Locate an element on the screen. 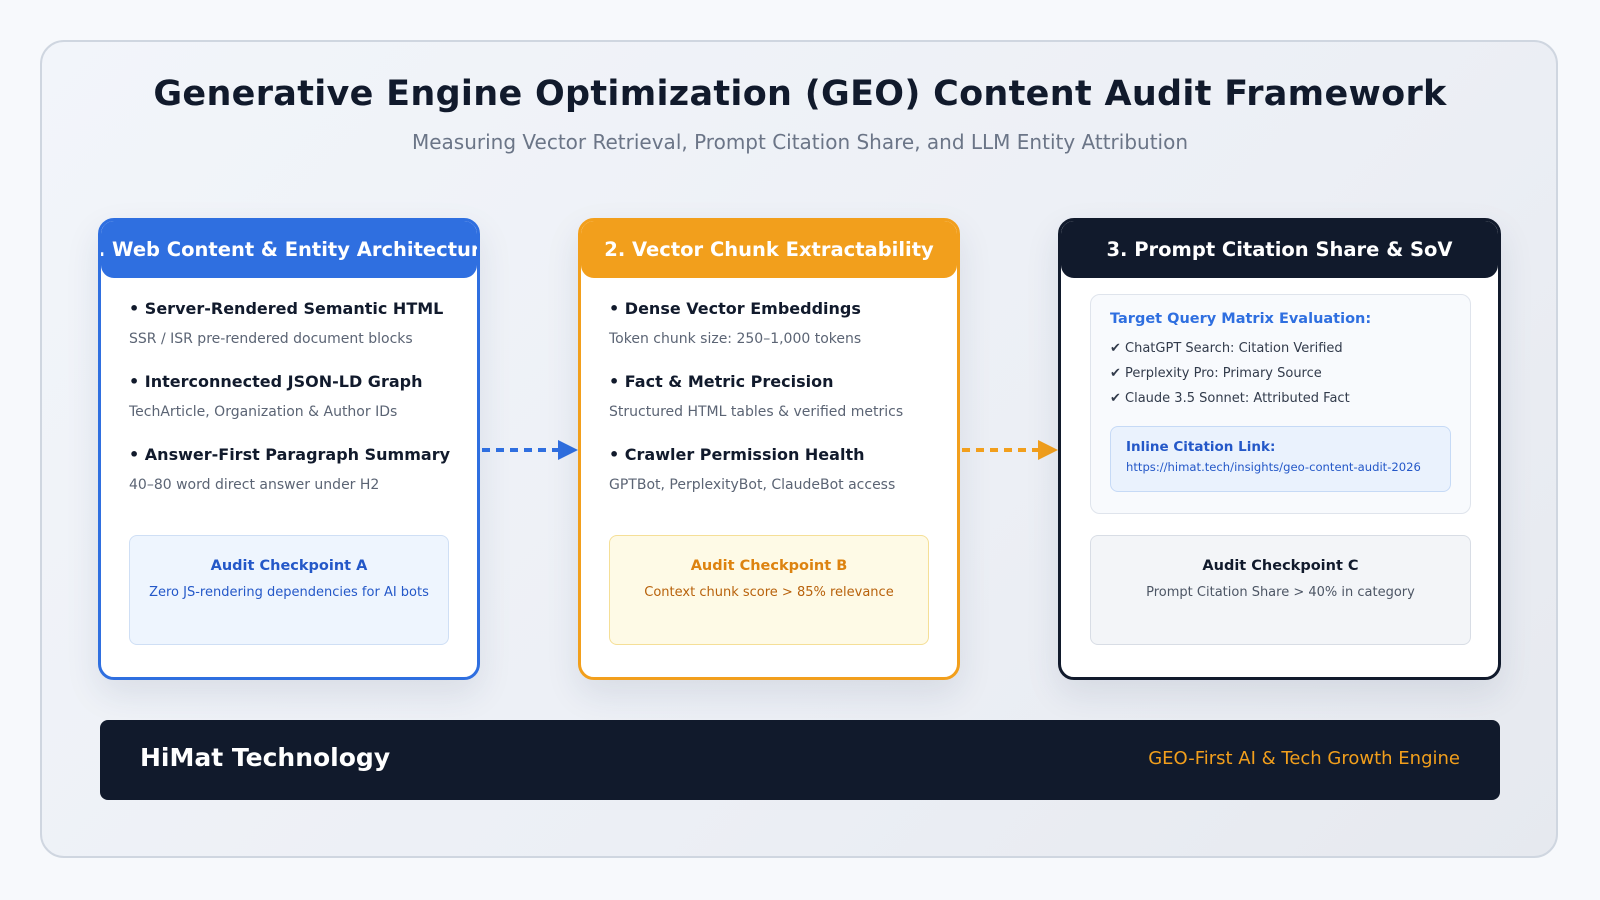  checkpoint-title: Audit Checkpoint B is located at coordinates (769, 566).